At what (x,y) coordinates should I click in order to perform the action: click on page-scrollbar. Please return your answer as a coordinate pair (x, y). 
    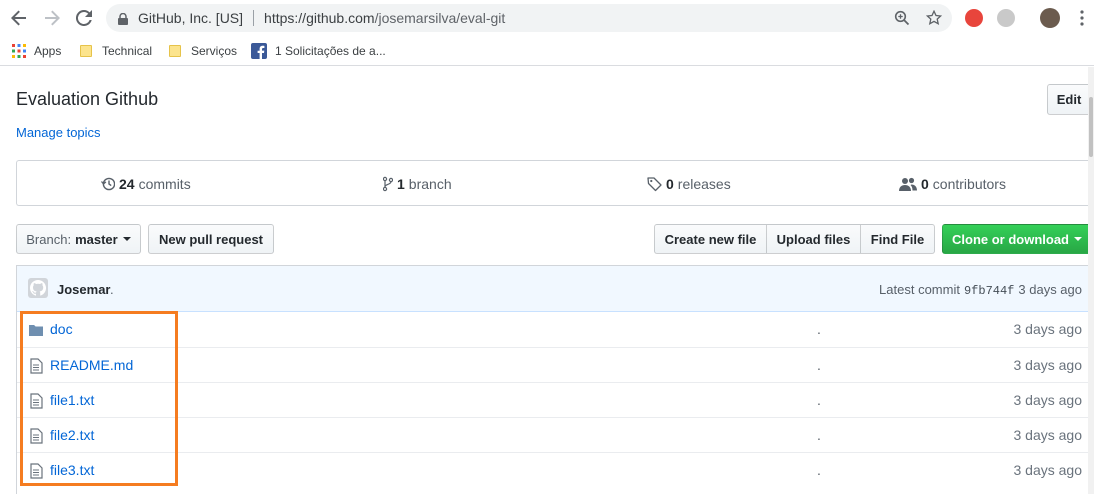
    Looking at the image, I should click on (1091, 280).